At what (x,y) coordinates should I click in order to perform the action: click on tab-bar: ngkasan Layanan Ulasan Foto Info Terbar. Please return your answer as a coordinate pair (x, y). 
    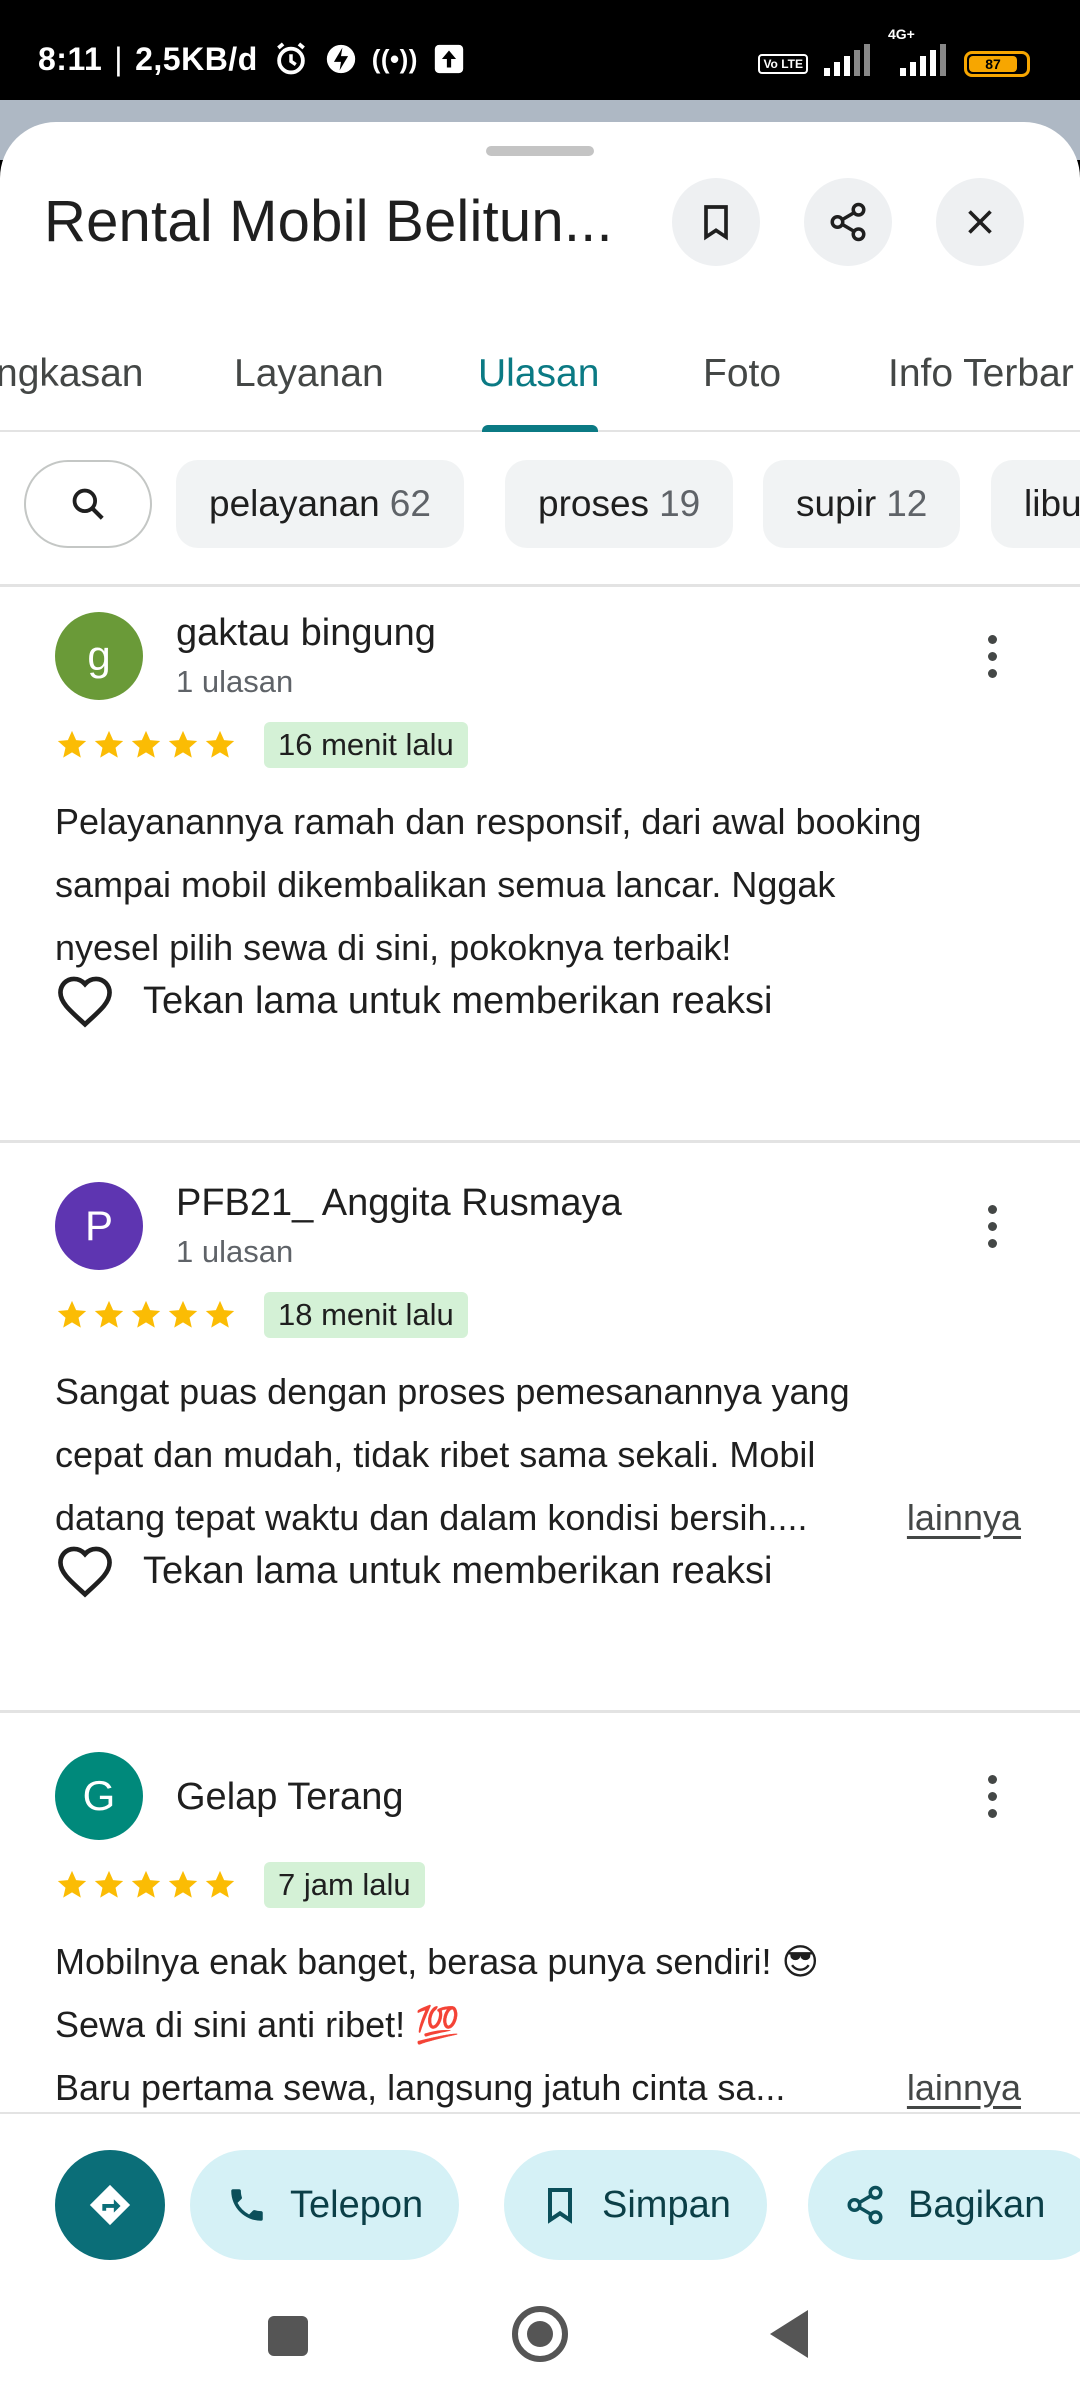
    Looking at the image, I should click on (540, 377).